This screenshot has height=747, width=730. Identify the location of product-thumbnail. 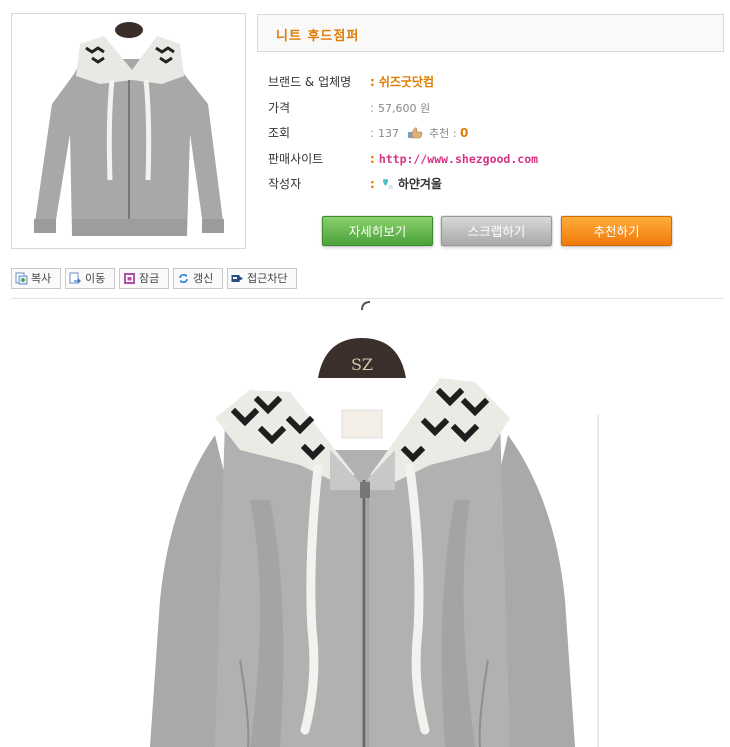
(128, 131).